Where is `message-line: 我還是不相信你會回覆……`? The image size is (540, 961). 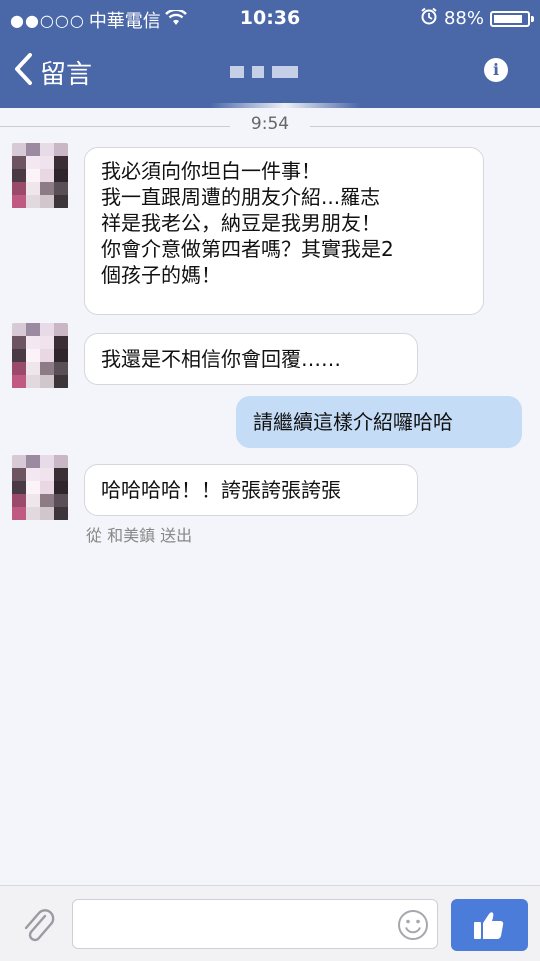
message-line: 我還是不相信你會回覆…… is located at coordinates (221, 359).